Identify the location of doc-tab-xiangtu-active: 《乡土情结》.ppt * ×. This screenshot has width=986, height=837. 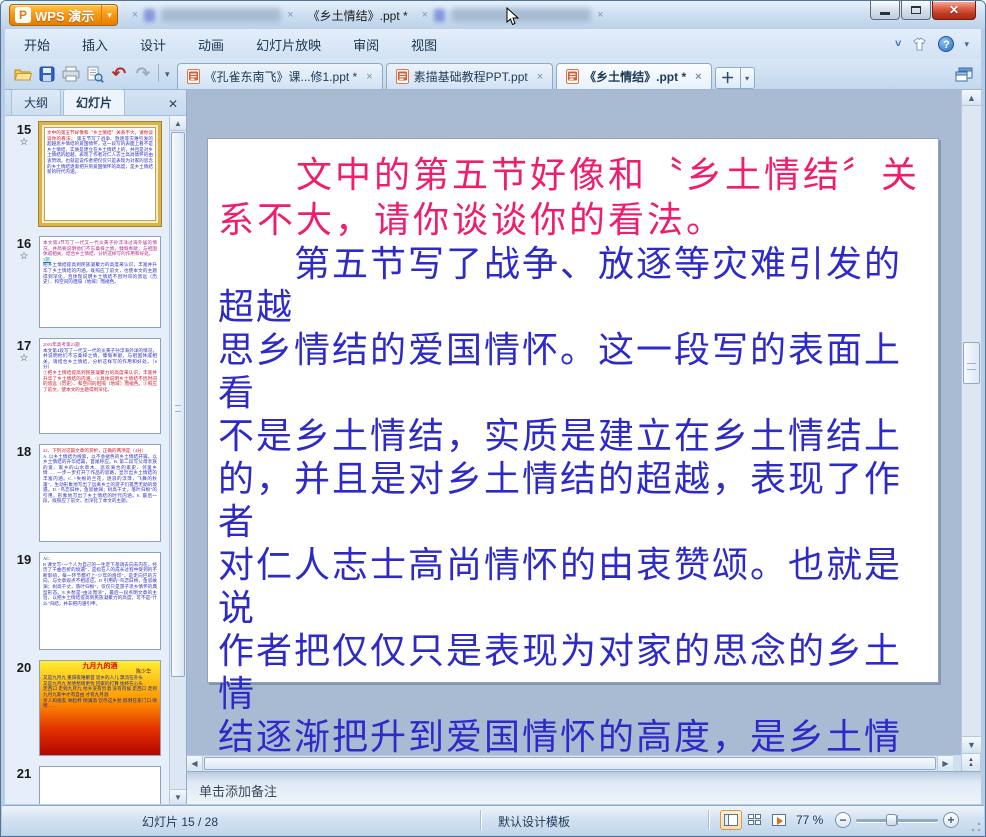
(634, 76).